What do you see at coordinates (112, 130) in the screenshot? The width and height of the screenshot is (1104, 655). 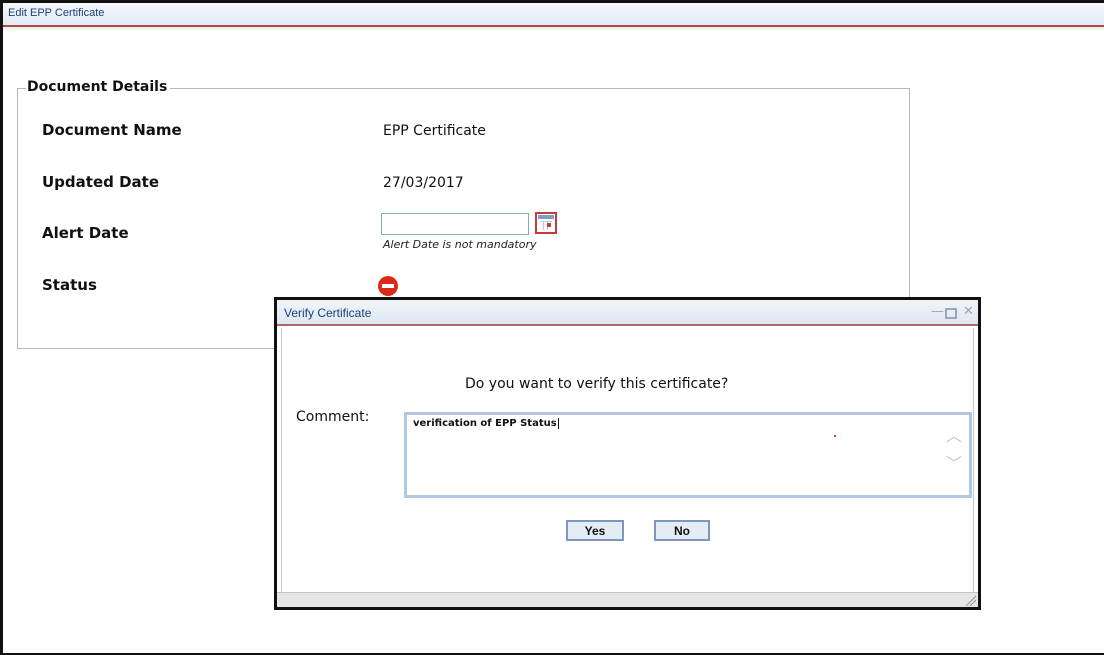 I see `document-name-label: Document Name` at bounding box center [112, 130].